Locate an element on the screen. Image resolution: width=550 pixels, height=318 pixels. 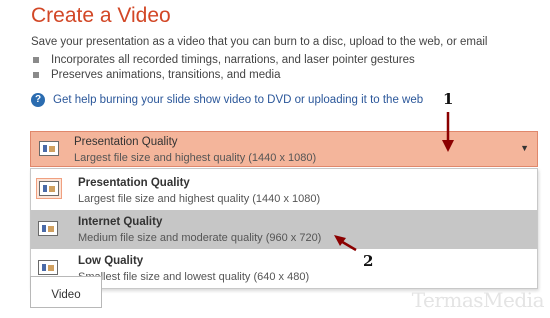
annotation-marker-1: 1 is located at coordinates (448, 99).